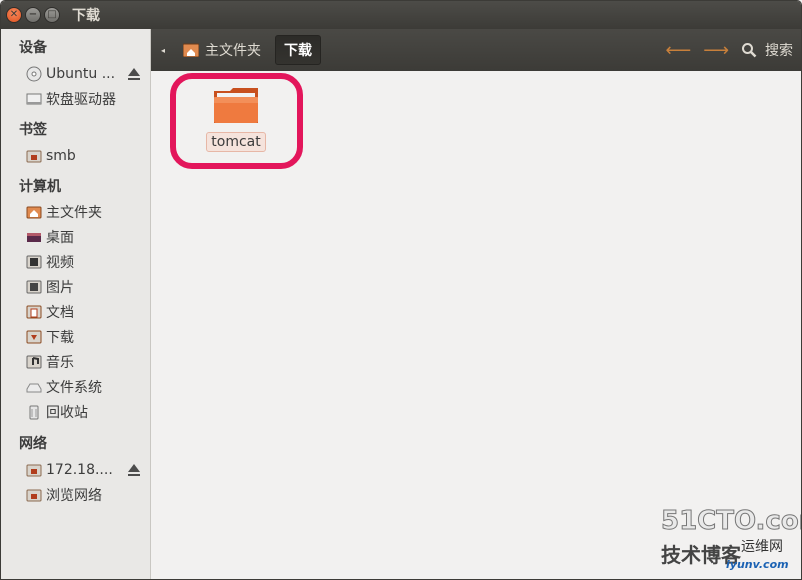 This screenshot has width=802, height=580. Describe the element at coordinates (34, 74) in the screenshot. I see `disc-icon` at that location.